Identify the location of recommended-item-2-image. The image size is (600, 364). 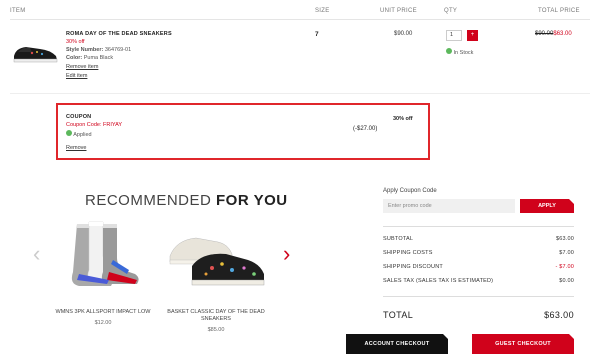
(216, 260).